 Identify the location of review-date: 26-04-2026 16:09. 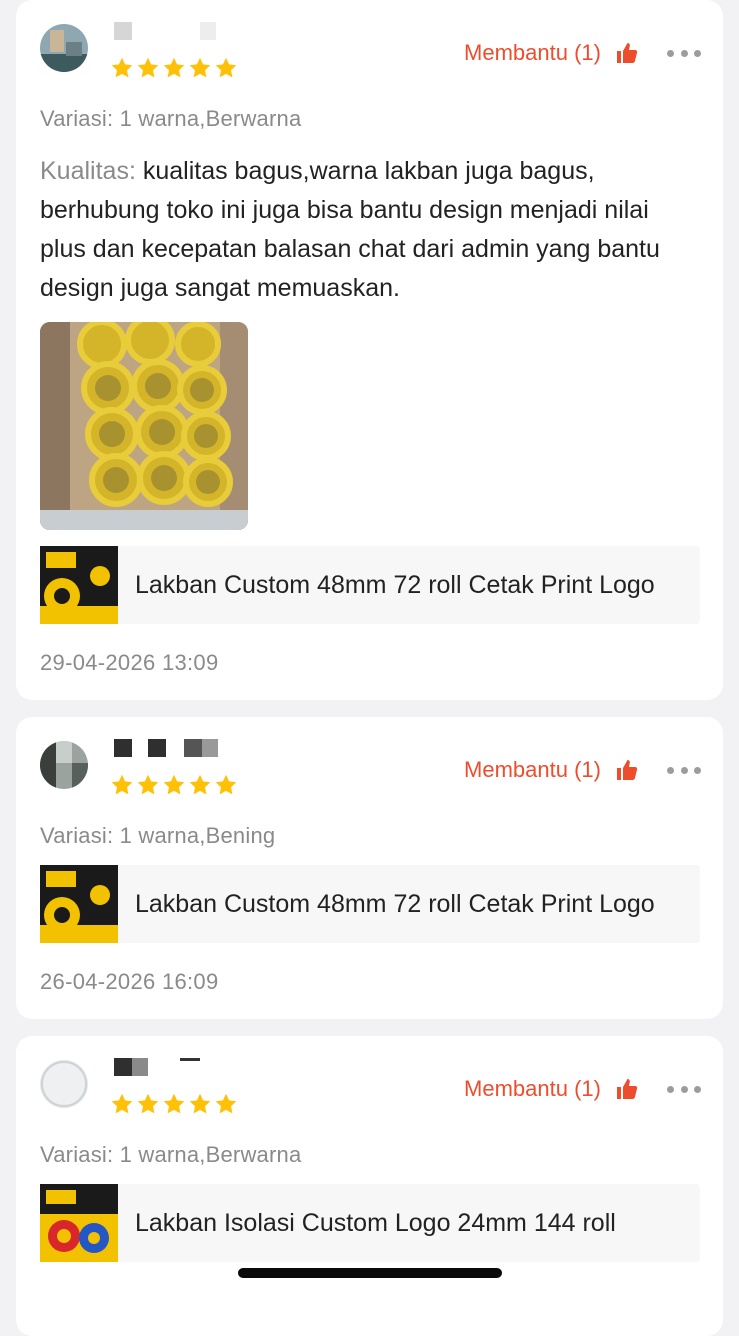
(129, 981).